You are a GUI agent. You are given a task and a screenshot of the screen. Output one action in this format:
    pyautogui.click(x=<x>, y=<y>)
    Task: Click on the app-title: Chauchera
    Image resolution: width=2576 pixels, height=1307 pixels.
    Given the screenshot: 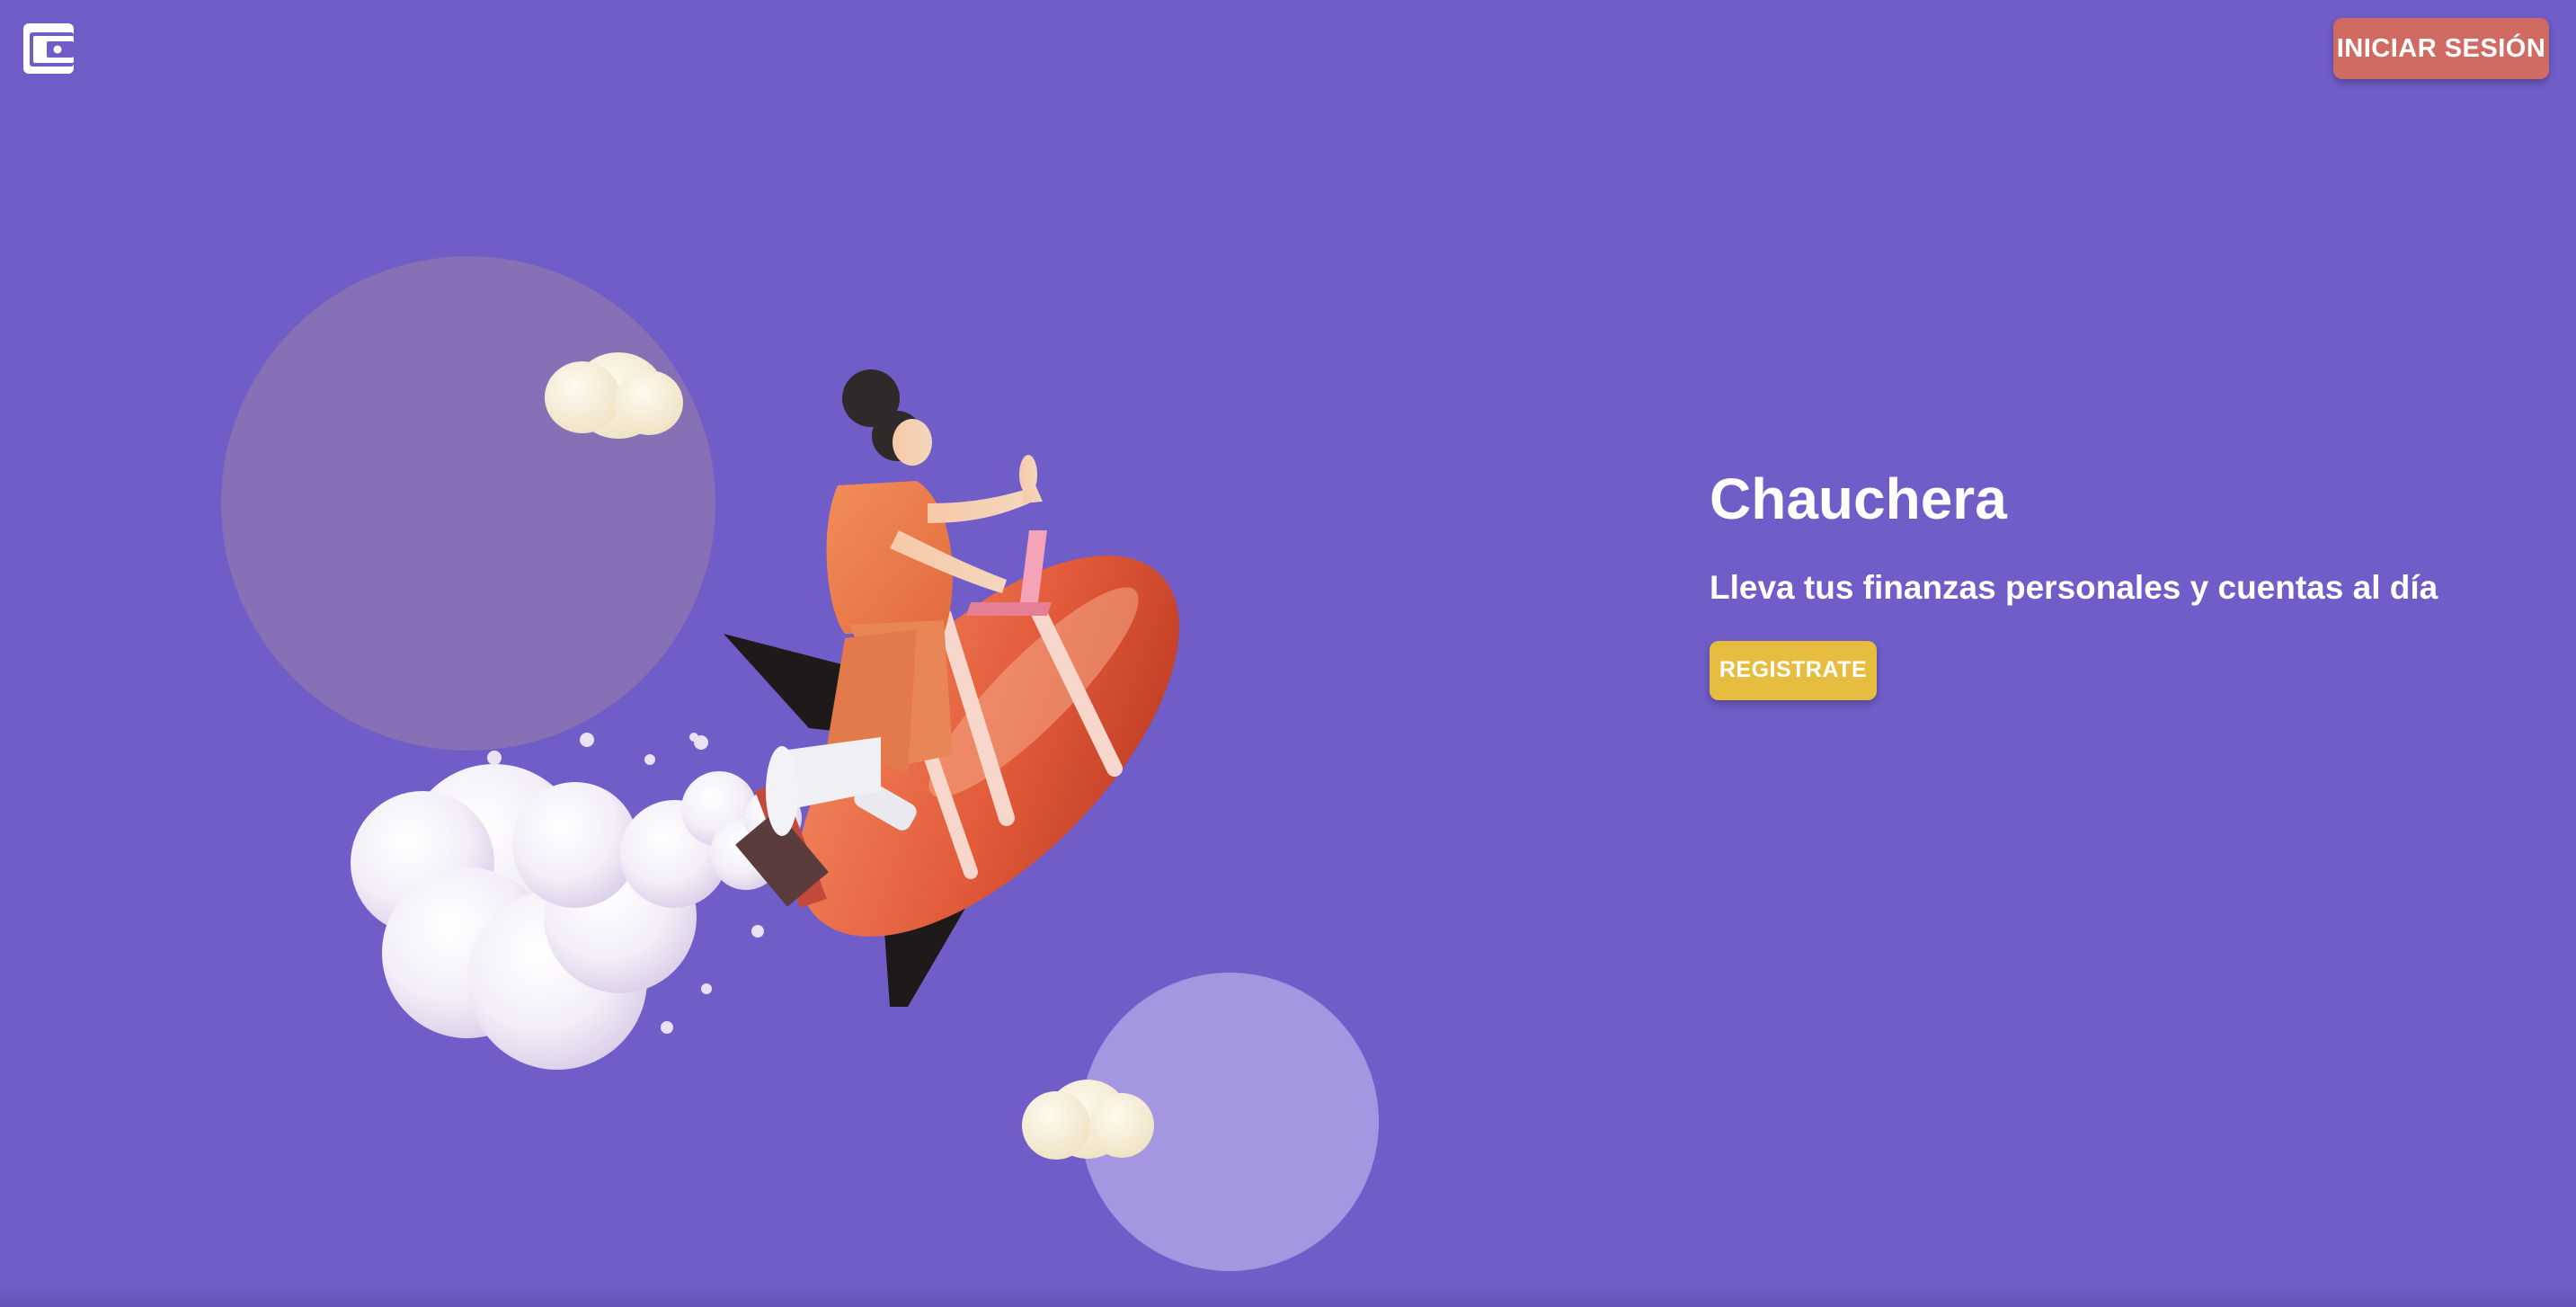 What is the action you would take?
    pyautogui.click(x=1859, y=499)
    